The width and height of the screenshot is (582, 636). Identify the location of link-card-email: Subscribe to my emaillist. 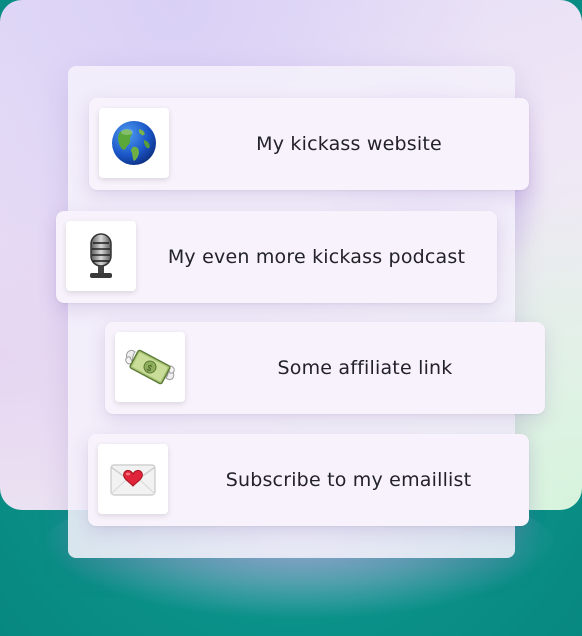
(308, 480).